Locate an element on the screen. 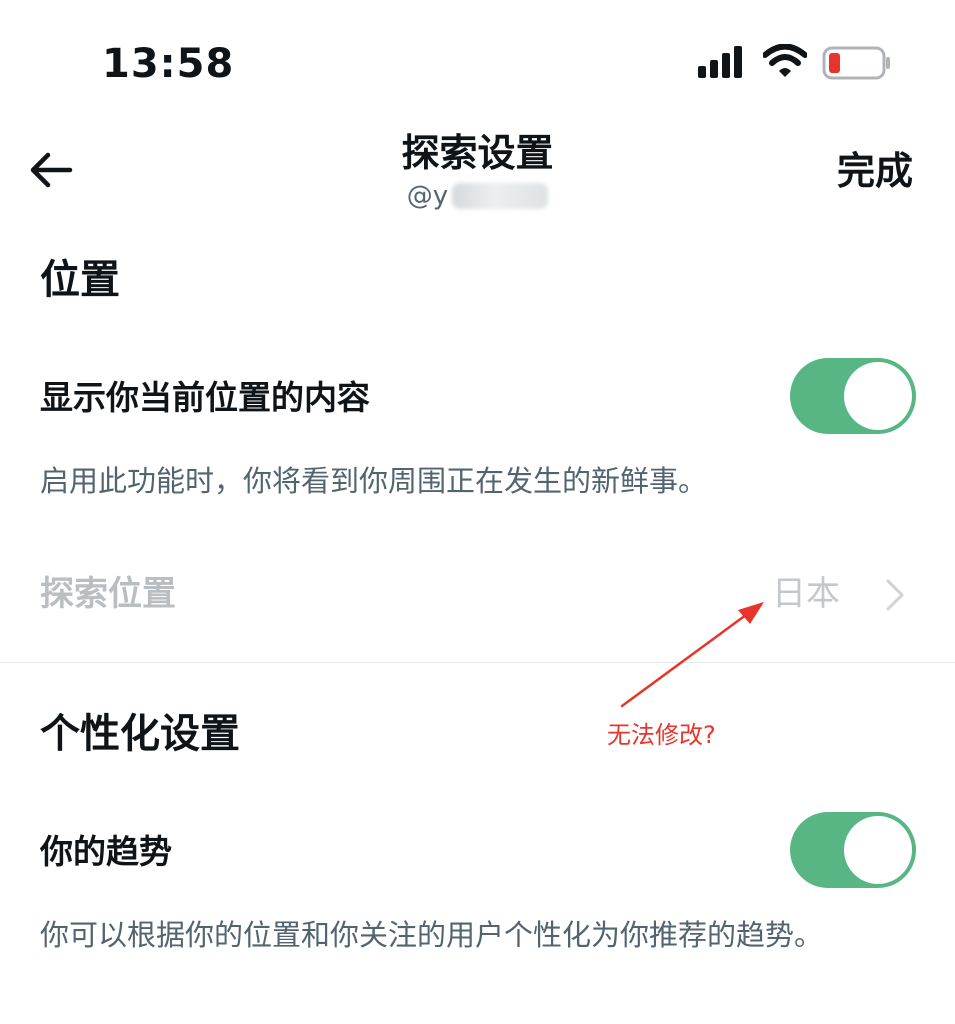 This screenshot has width=955, height=1024. account-handle-text: @y is located at coordinates (427, 196).